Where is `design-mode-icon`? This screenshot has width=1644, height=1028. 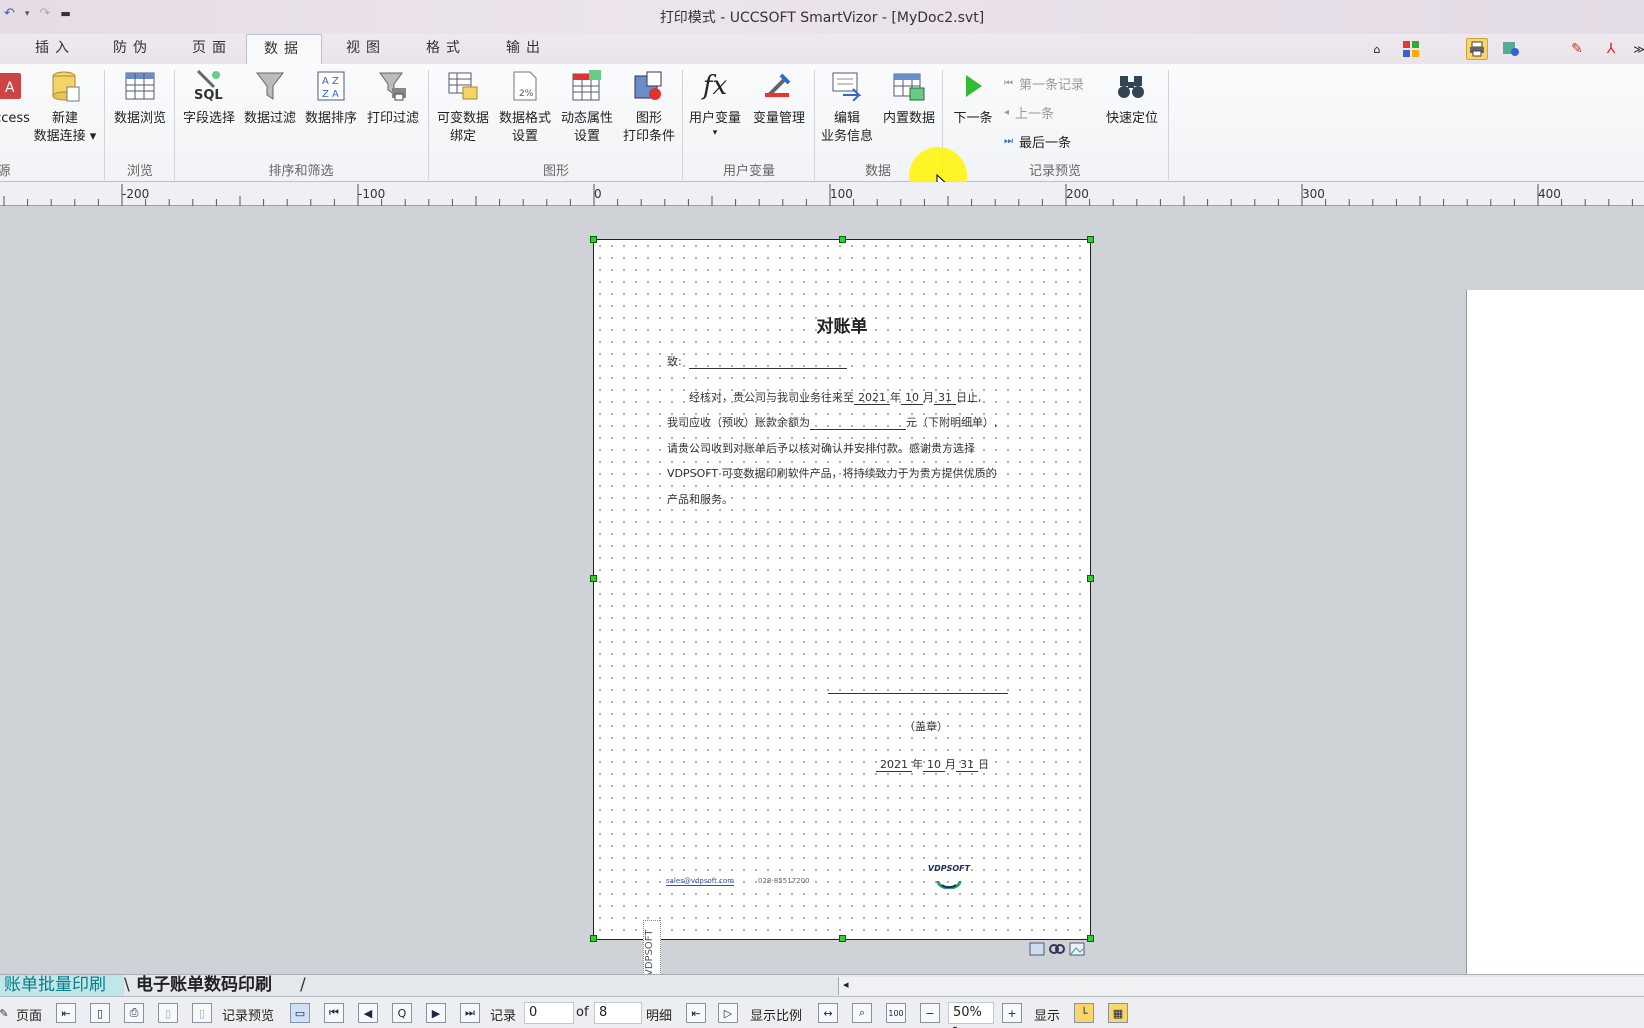 design-mode-icon is located at coordinates (1511, 49).